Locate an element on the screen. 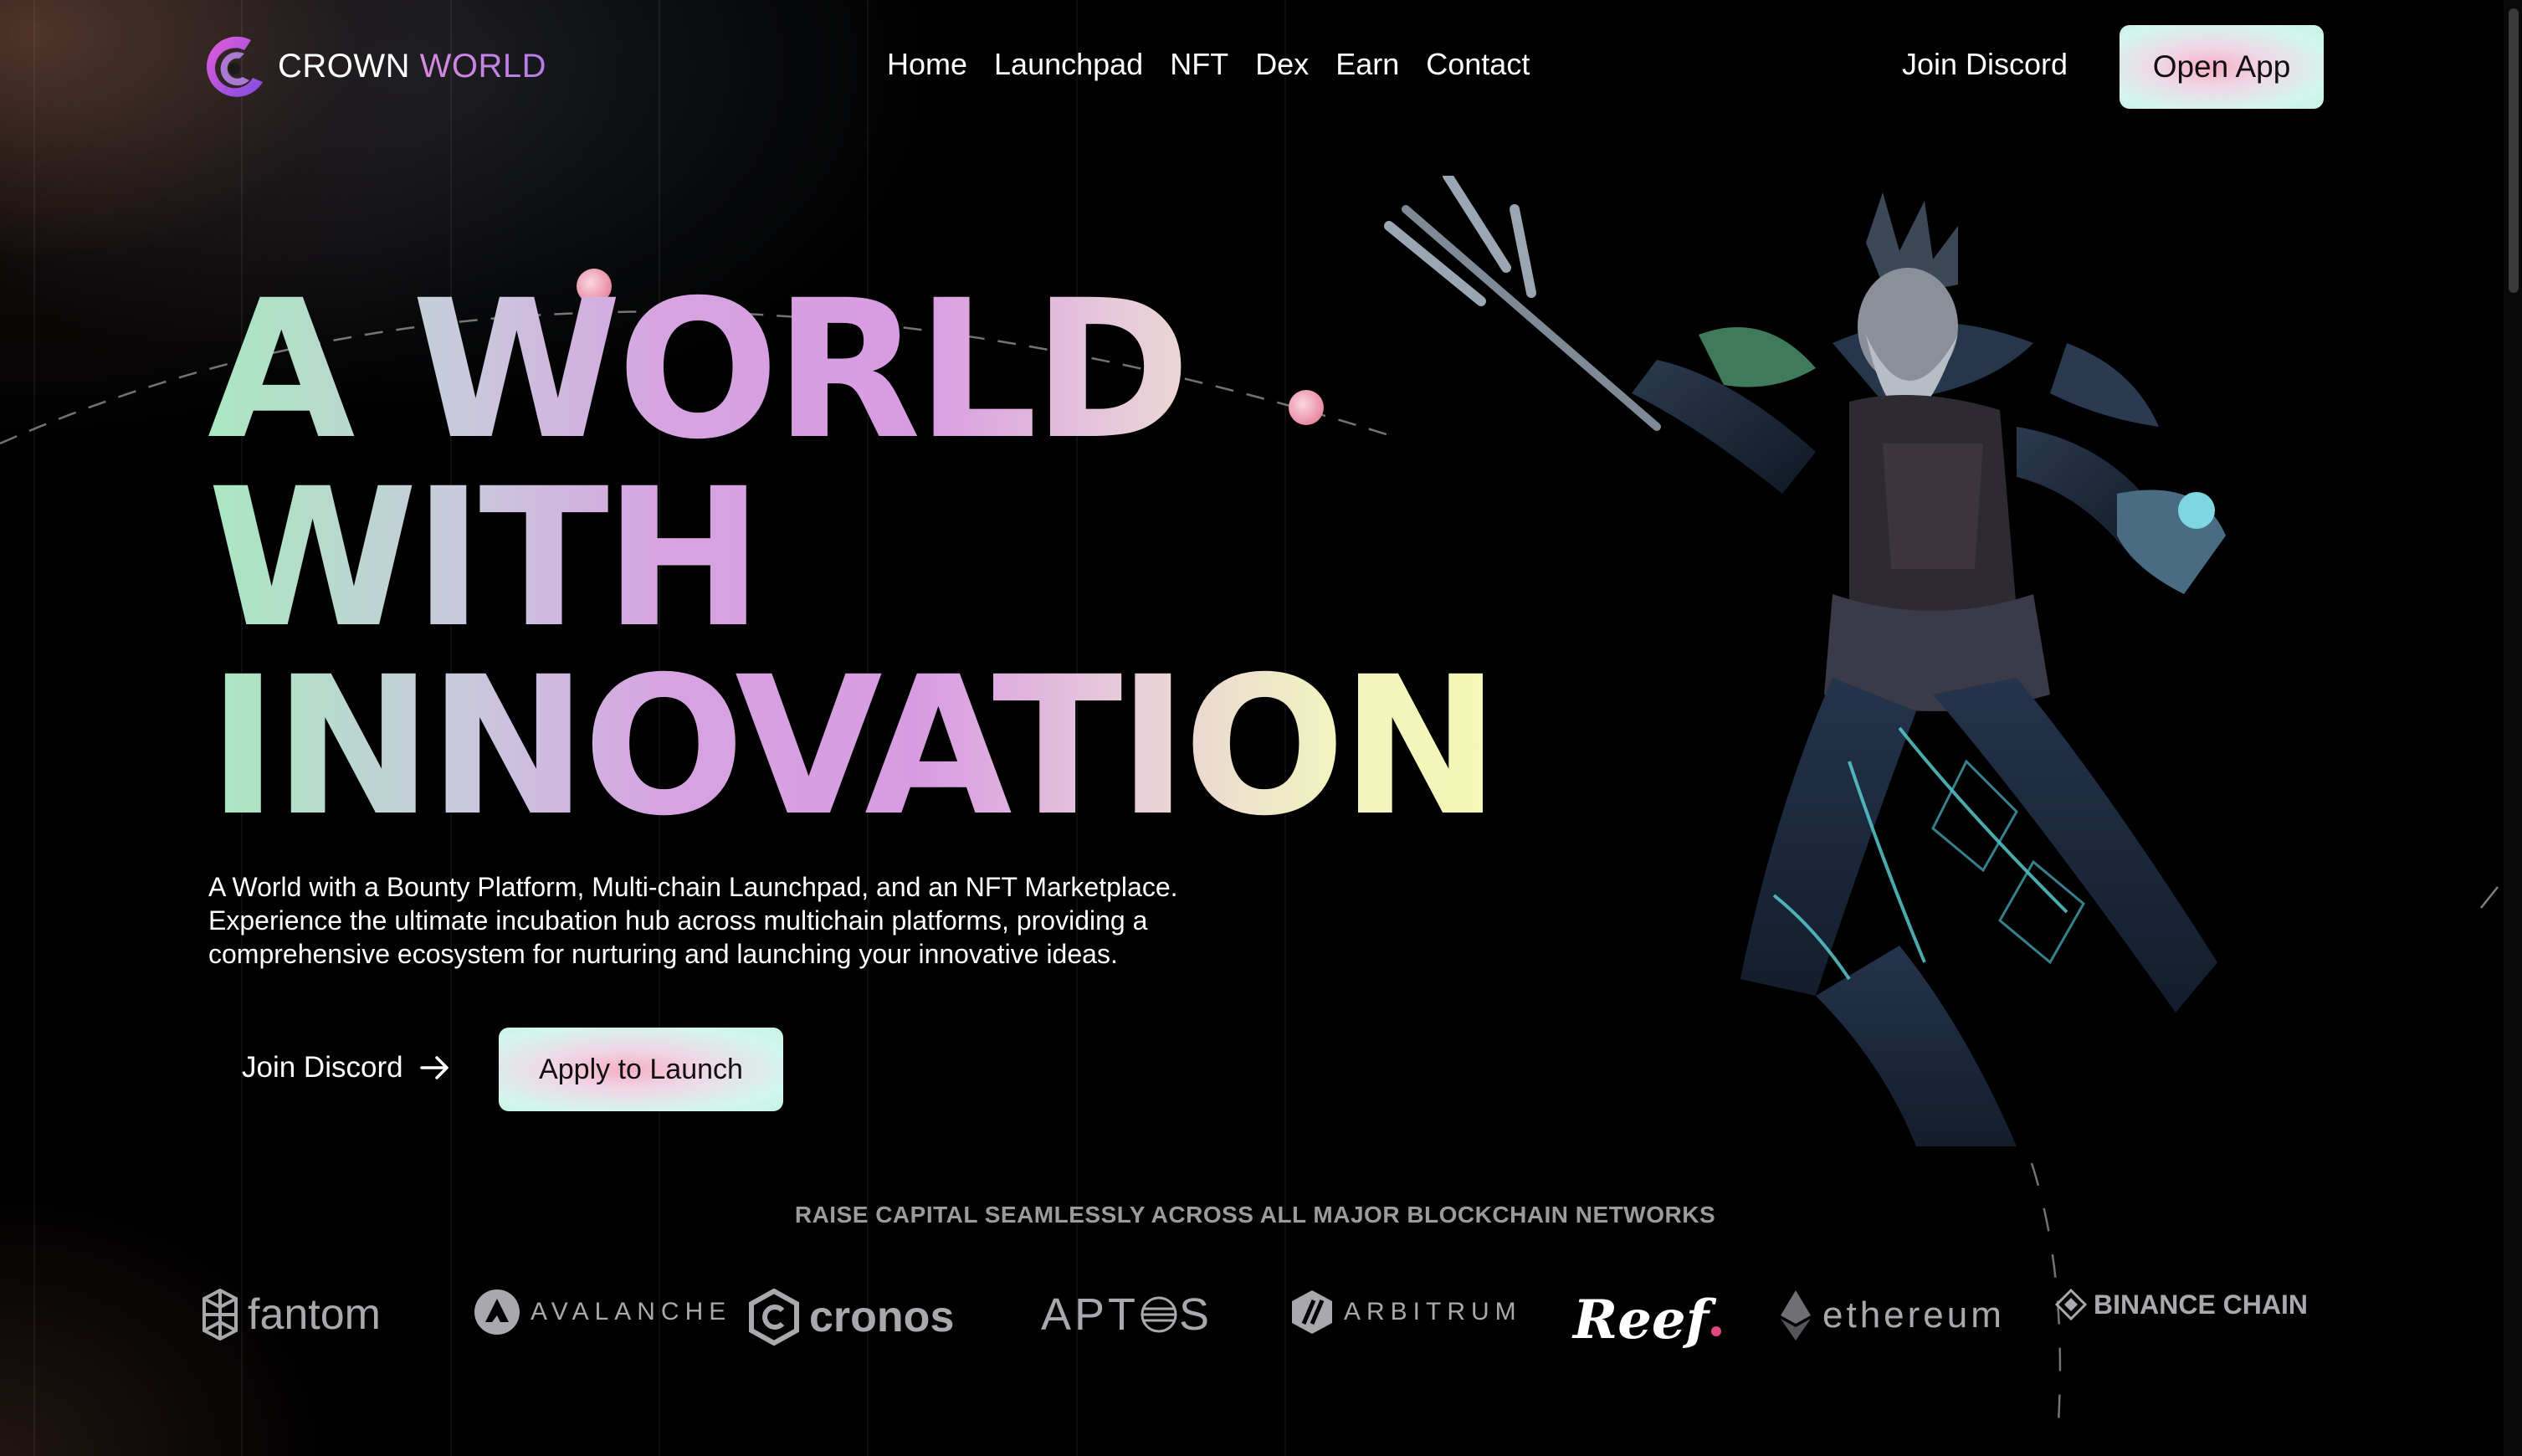  chain-name: ethereum is located at coordinates (1914, 1315).